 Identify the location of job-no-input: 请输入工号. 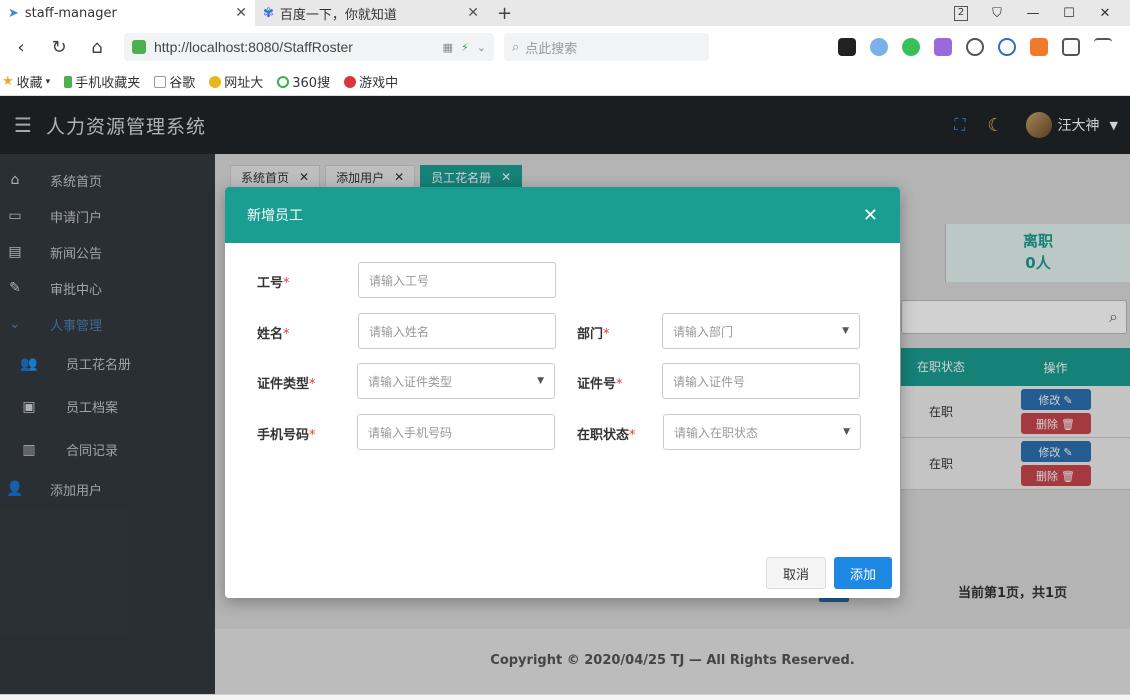
(457, 280).